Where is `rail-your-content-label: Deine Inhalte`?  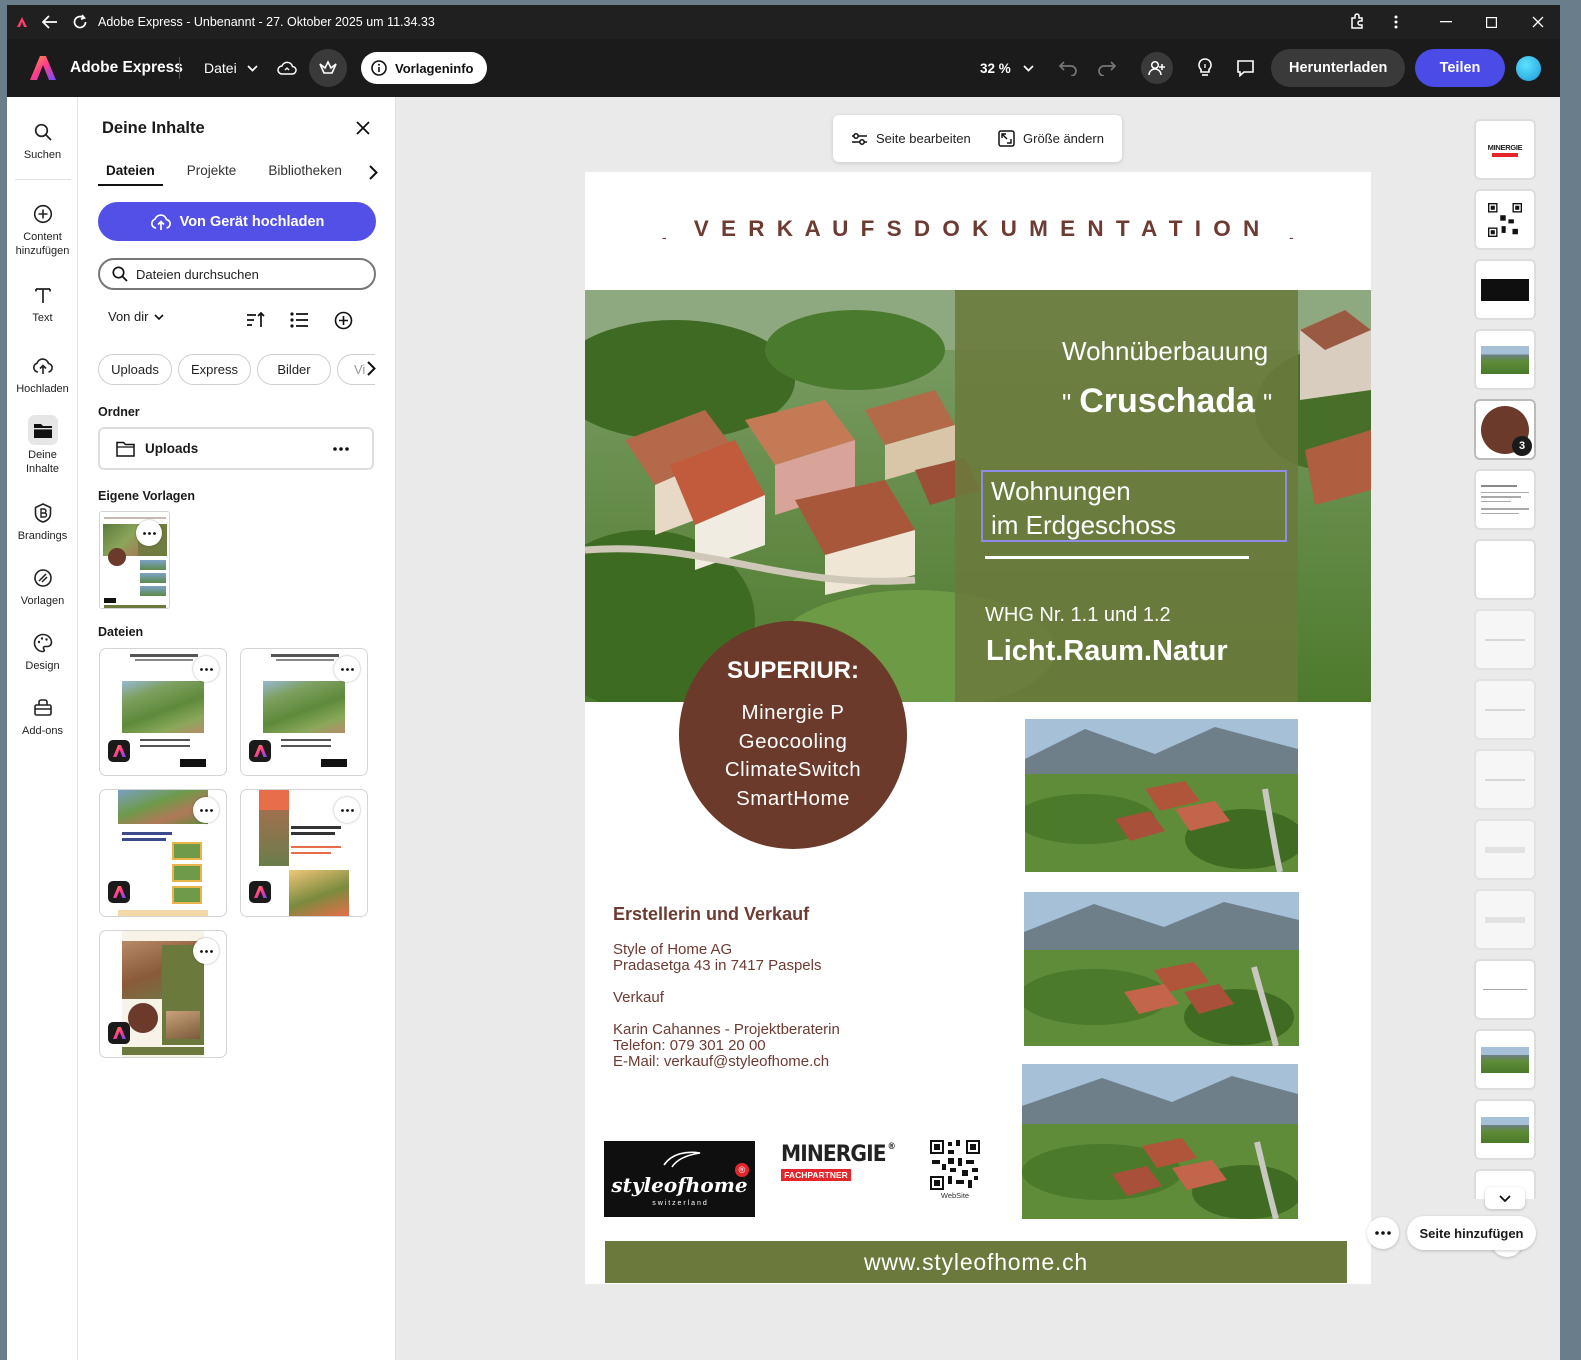
rail-your-content-label: Deine Inhalte is located at coordinates (42, 462).